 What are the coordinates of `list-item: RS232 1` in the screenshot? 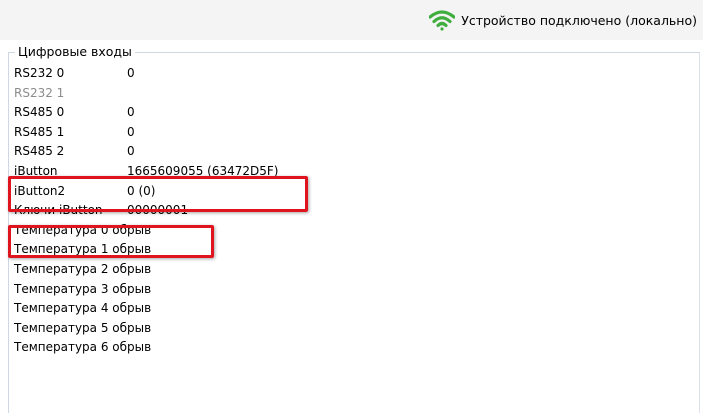 It's located at (39, 93).